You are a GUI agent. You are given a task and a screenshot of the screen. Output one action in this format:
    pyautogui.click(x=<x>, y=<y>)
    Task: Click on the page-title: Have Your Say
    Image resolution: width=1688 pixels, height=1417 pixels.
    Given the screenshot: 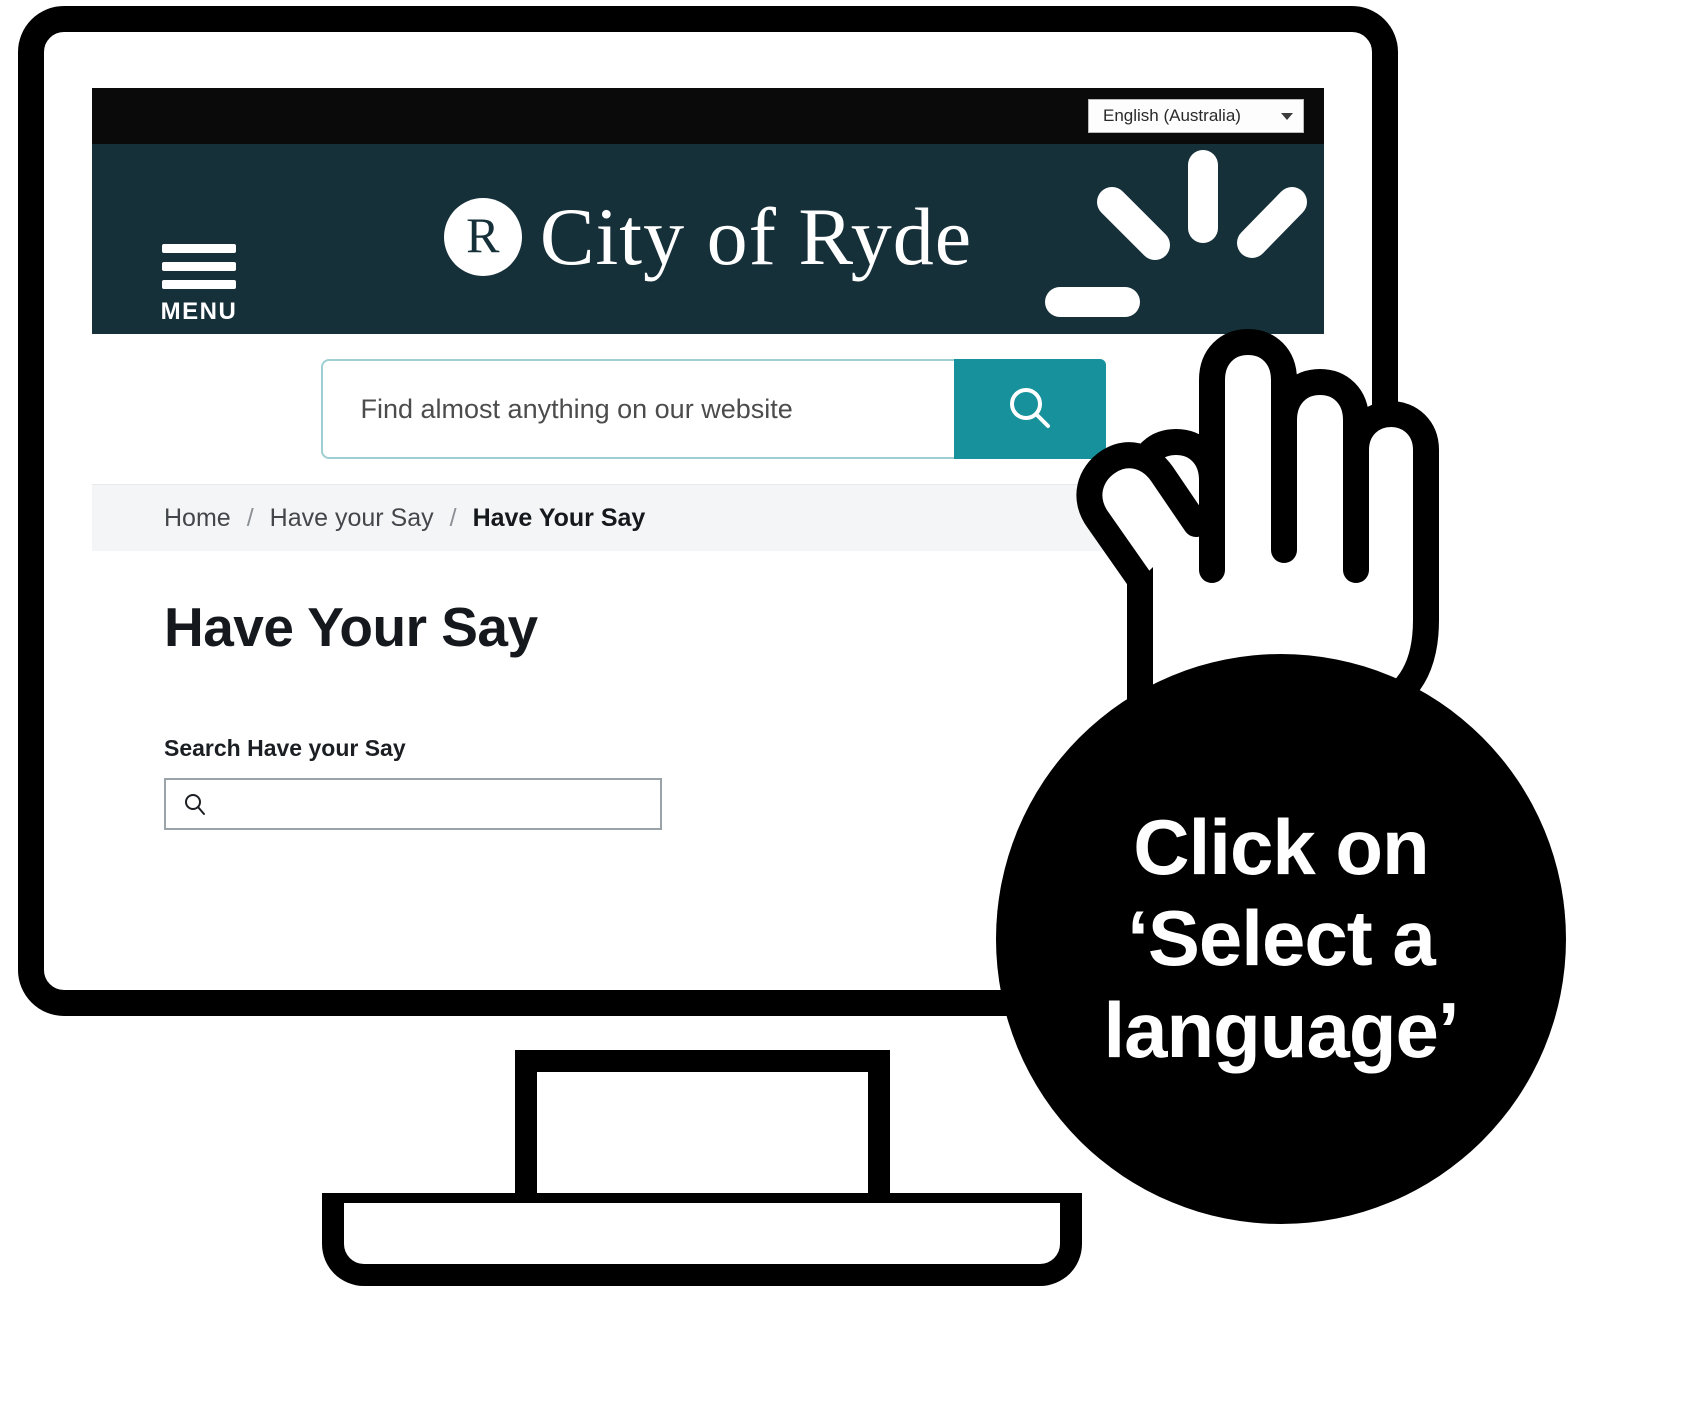 What is the action you would take?
    pyautogui.click(x=351, y=627)
    